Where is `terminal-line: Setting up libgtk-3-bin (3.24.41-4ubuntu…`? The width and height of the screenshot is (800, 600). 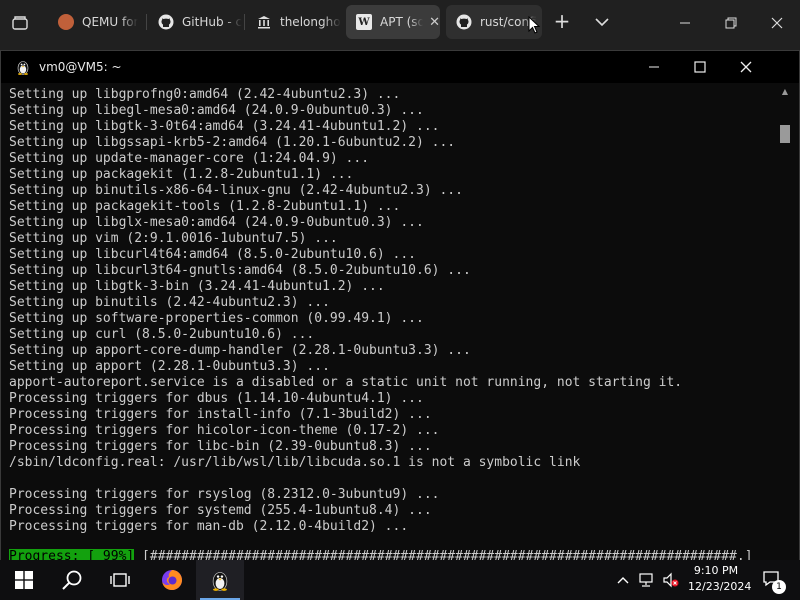 terminal-line: Setting up libgtk-3-bin (3.24.41-4ubuntu… is located at coordinates (197, 286).